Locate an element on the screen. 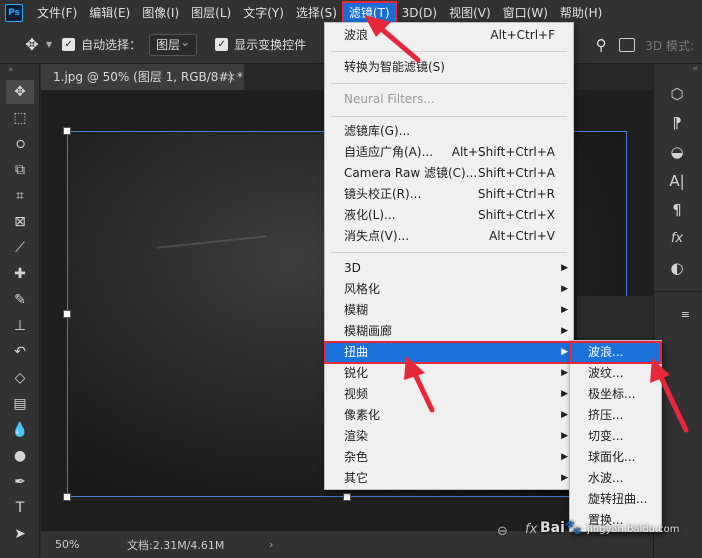 This screenshot has height=558, width=702. submenu-stylize: 风格化 ▶ is located at coordinates (449, 289).